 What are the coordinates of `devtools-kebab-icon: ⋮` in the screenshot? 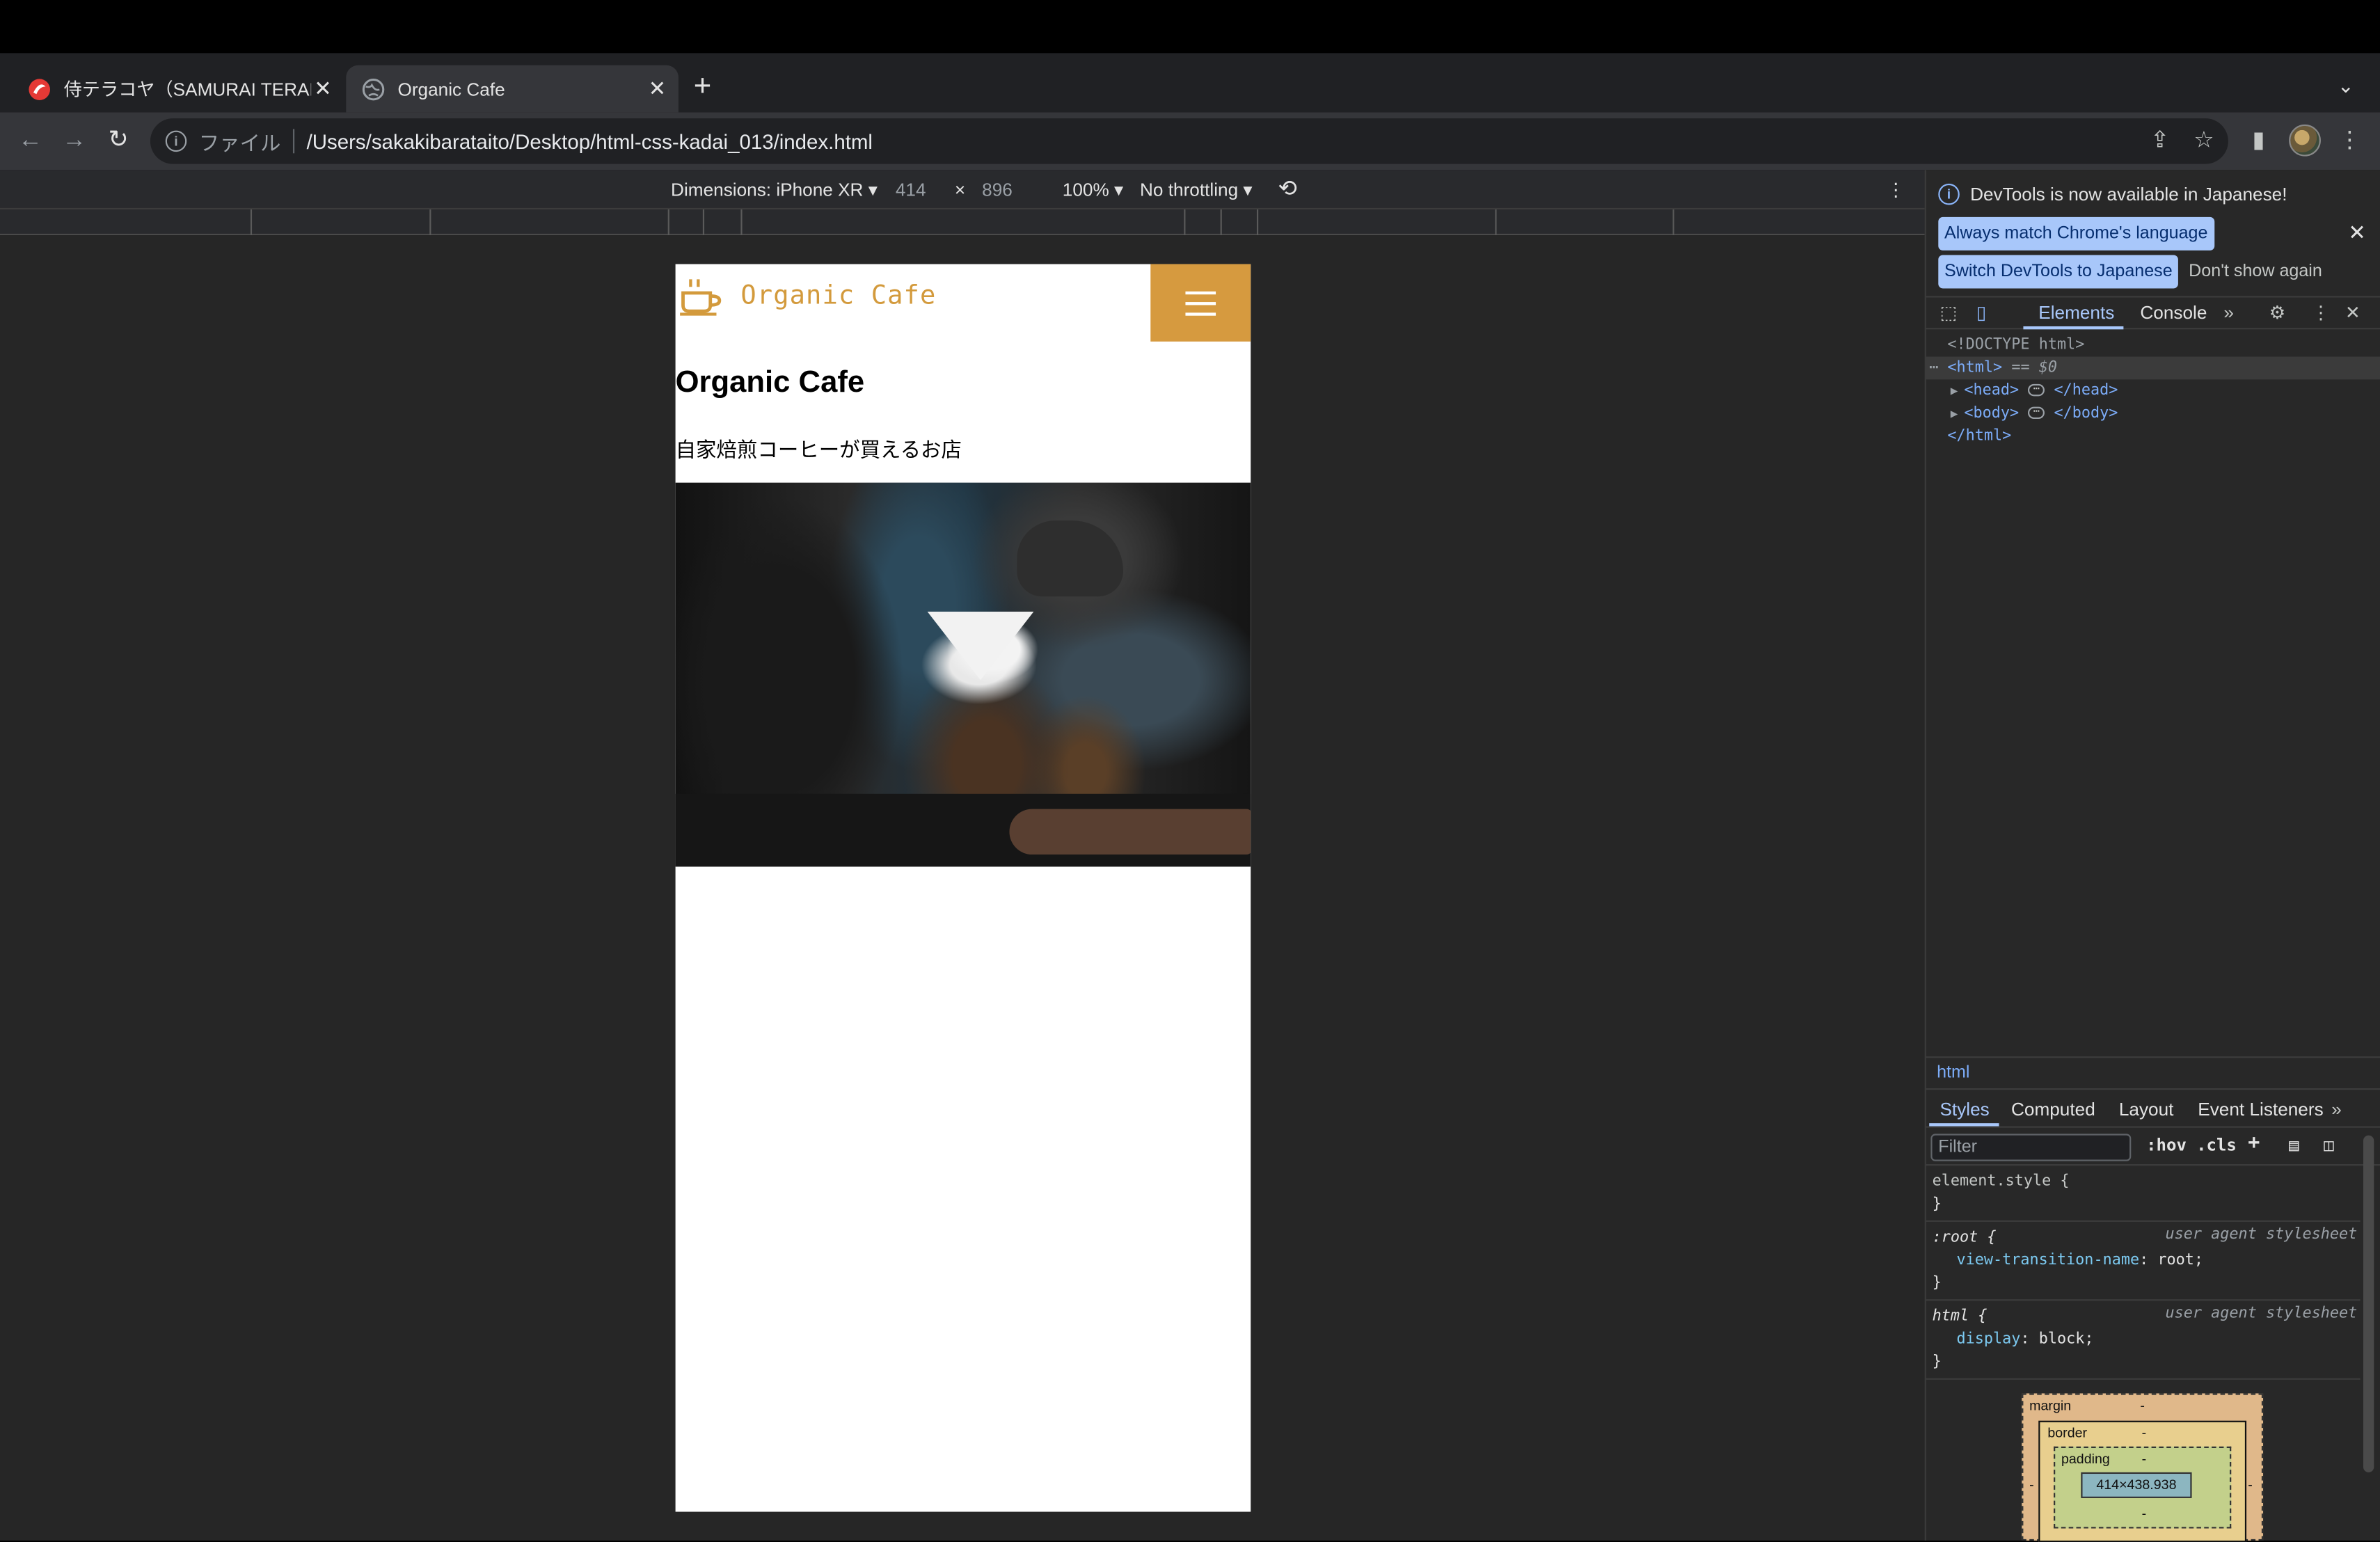 It's located at (2321, 313).